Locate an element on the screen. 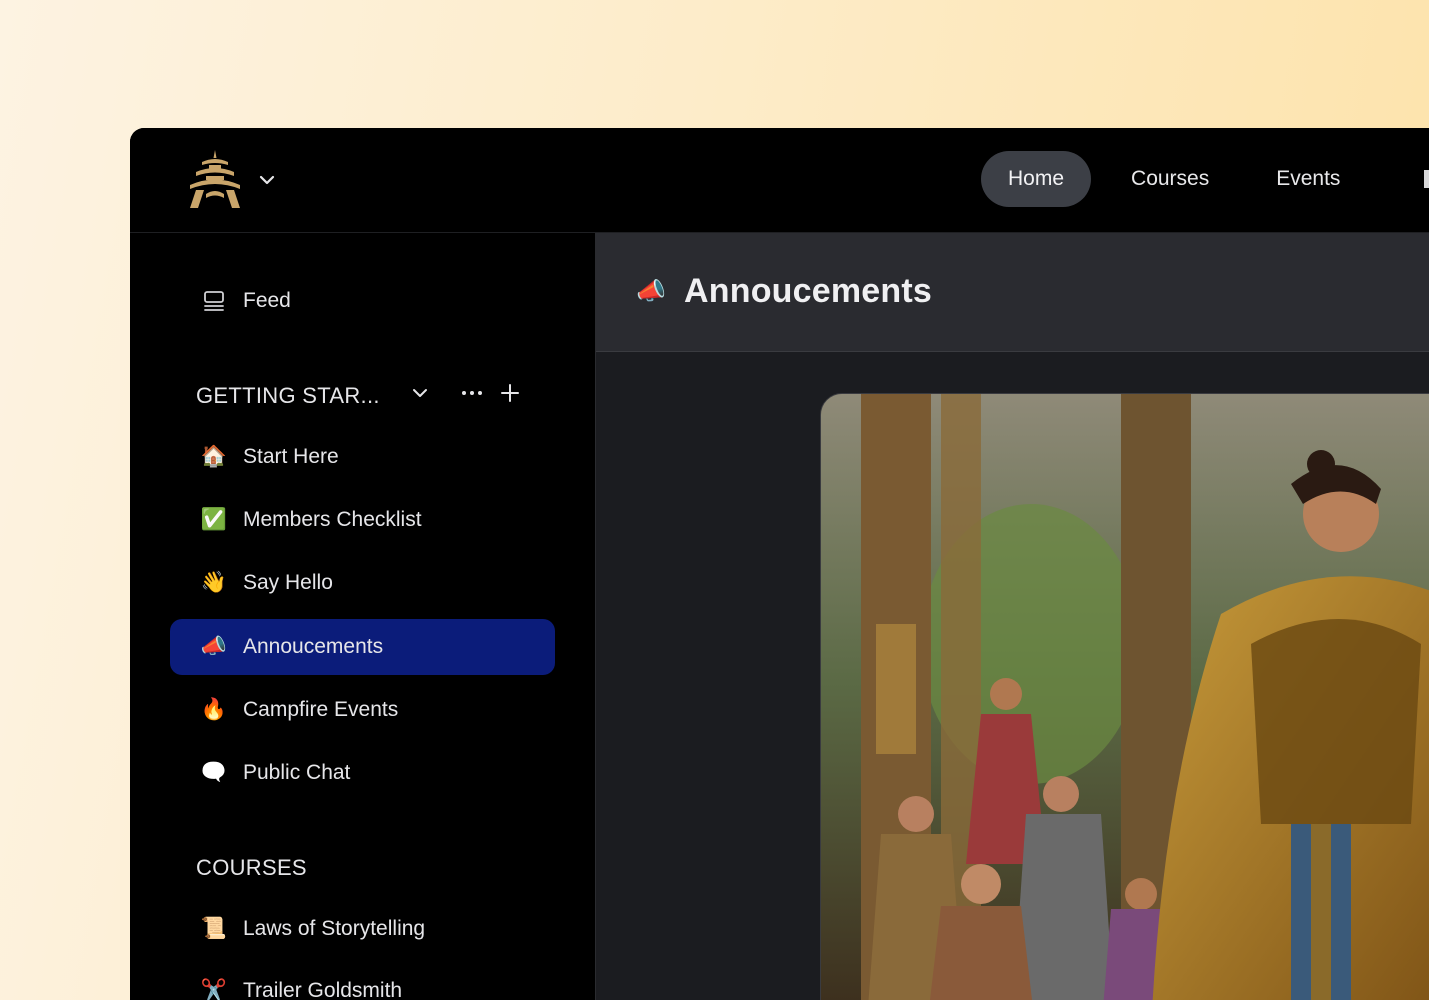 This screenshot has width=1429, height=1000. sidebar-item-label: Campfire Events is located at coordinates (321, 709).